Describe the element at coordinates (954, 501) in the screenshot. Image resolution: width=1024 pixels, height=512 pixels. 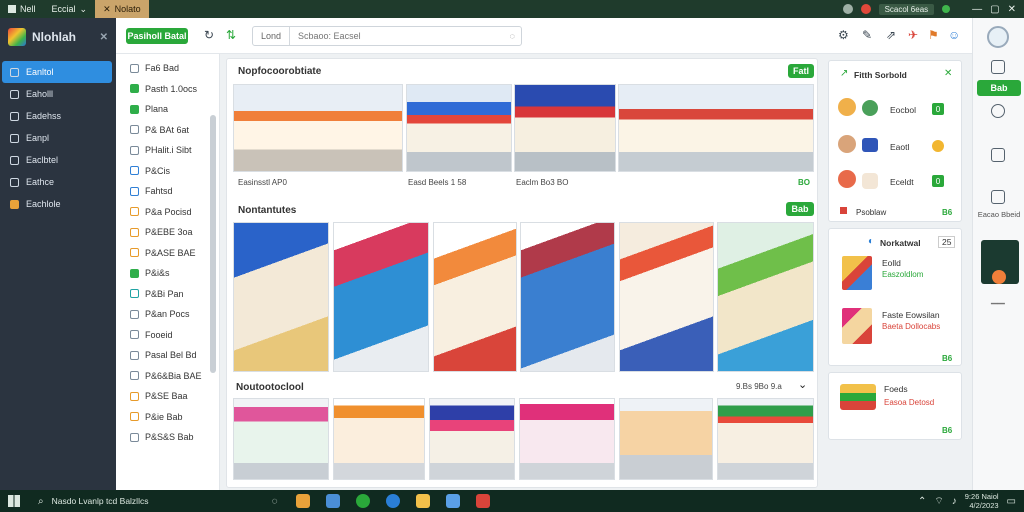
I see `volume-icon: ♪` at that location.